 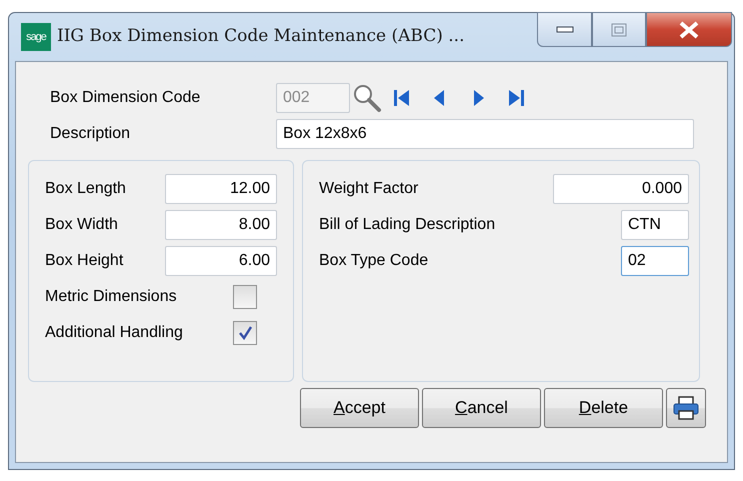 What do you see at coordinates (36, 37) in the screenshot?
I see `app-logo: sage` at bounding box center [36, 37].